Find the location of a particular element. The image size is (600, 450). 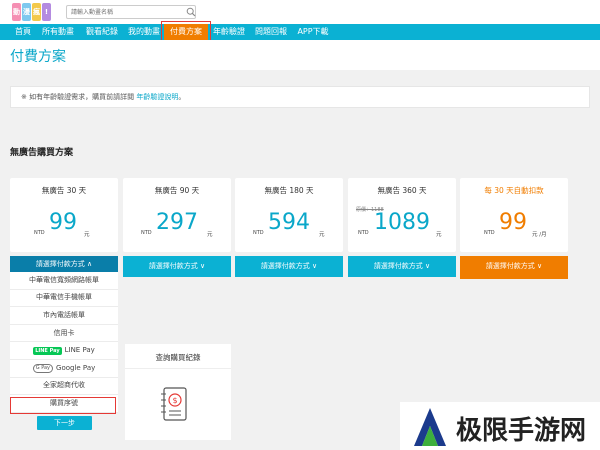

pay-method-button-90: 請選擇付款方式 ∨ is located at coordinates (177, 266).